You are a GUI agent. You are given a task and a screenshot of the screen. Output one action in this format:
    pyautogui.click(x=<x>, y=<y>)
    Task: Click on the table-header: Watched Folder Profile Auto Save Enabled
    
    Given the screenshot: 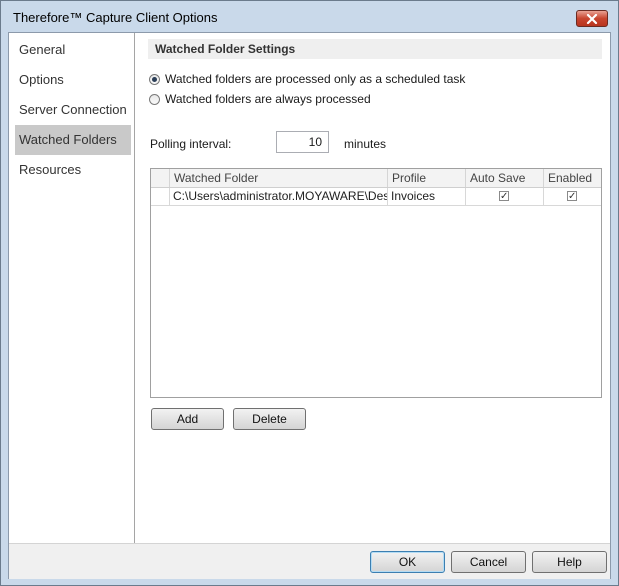 What is the action you would take?
    pyautogui.click(x=376, y=178)
    